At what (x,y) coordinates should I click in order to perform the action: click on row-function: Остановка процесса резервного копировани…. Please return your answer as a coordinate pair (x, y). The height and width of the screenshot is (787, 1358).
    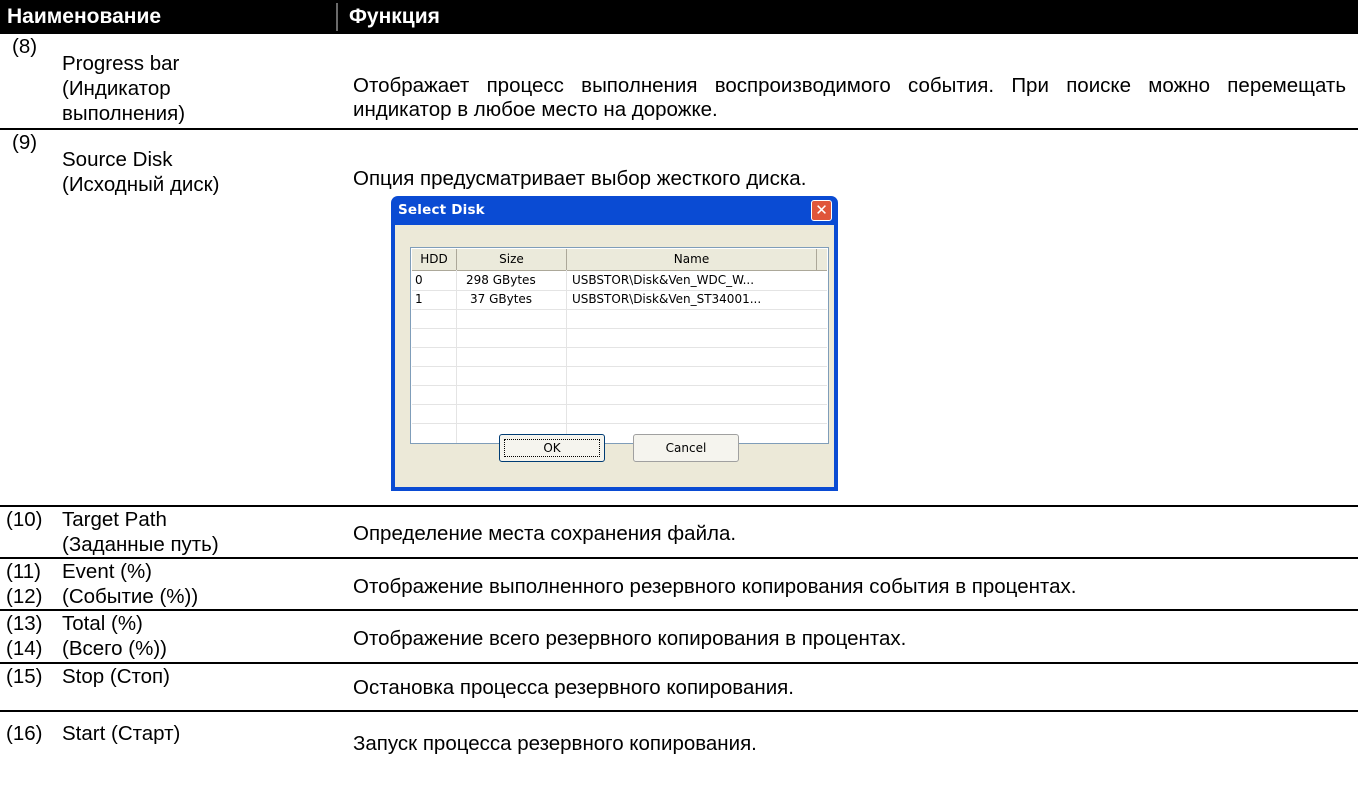
    Looking at the image, I should click on (573, 687).